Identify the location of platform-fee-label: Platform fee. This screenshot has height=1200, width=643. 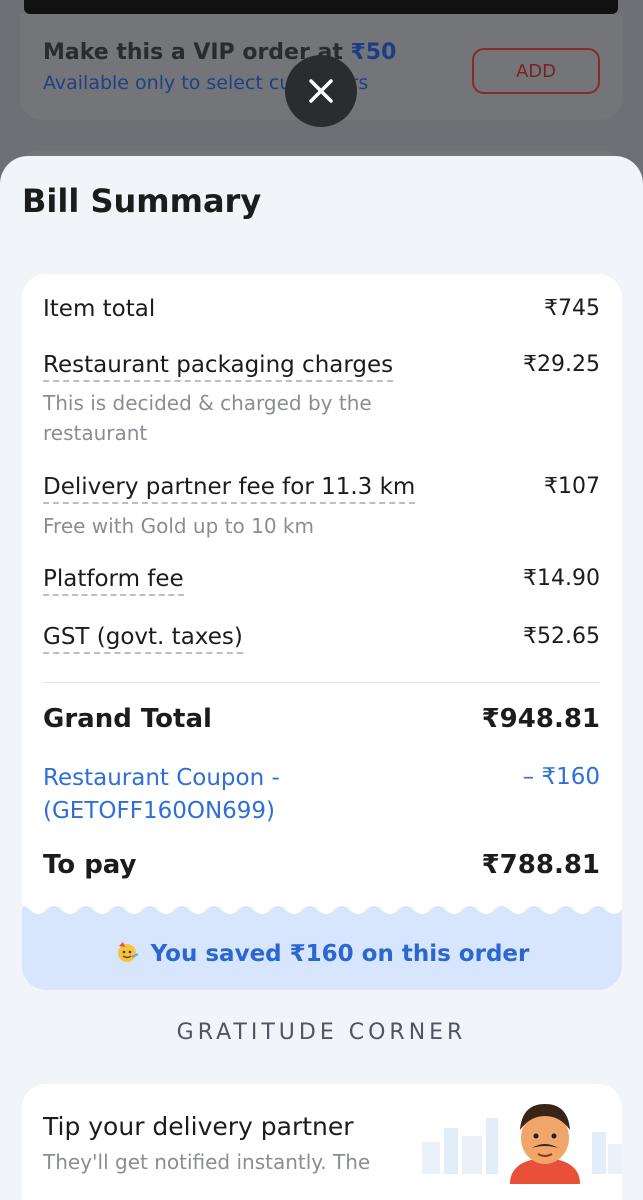
(113, 581).